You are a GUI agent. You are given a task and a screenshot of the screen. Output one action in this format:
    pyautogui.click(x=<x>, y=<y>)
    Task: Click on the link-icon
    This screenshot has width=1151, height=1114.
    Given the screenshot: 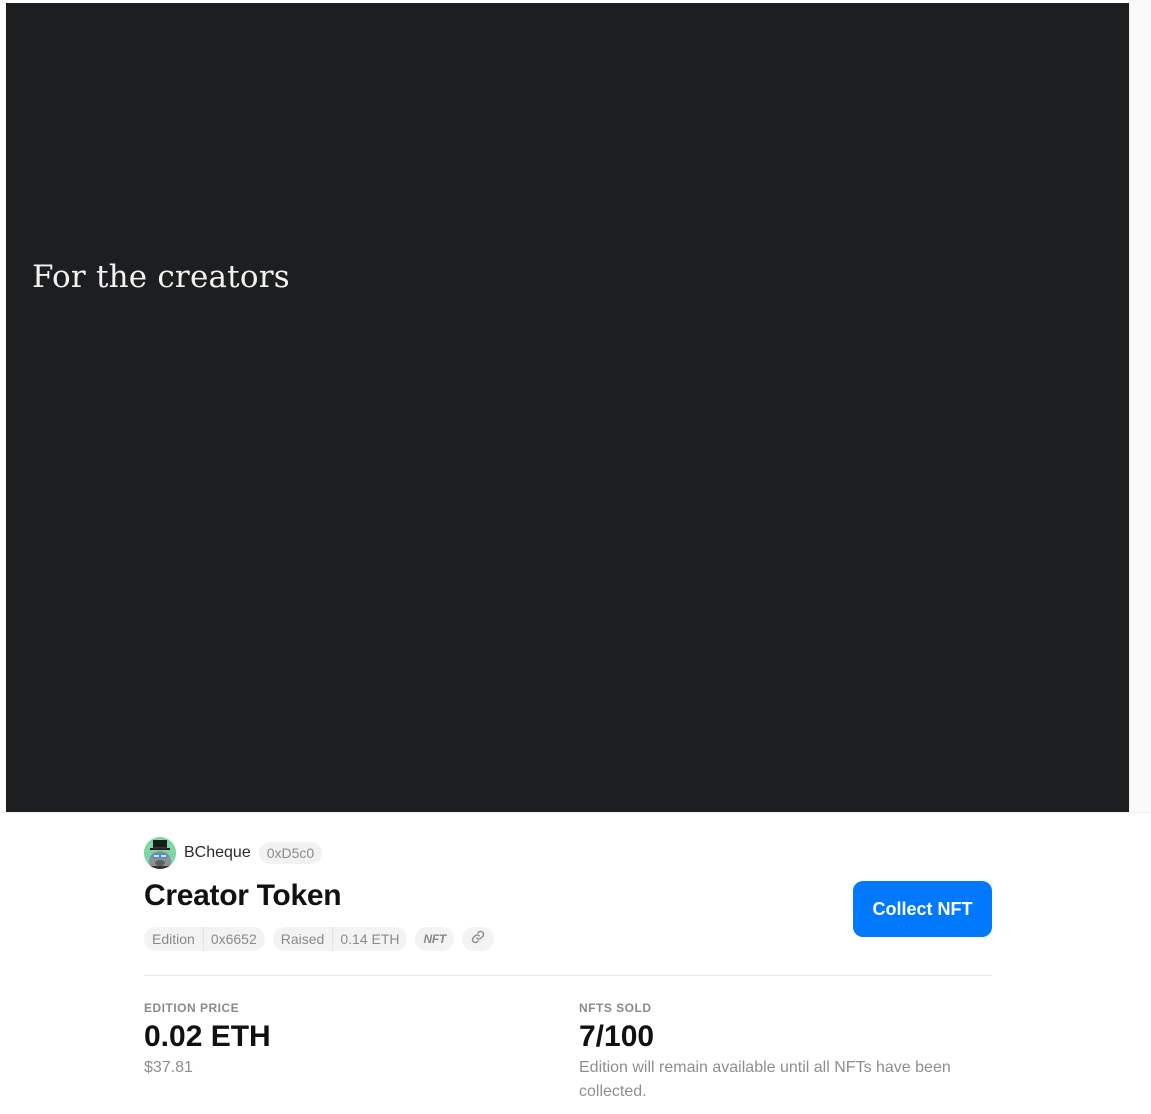 What is the action you would take?
    pyautogui.click(x=478, y=939)
    